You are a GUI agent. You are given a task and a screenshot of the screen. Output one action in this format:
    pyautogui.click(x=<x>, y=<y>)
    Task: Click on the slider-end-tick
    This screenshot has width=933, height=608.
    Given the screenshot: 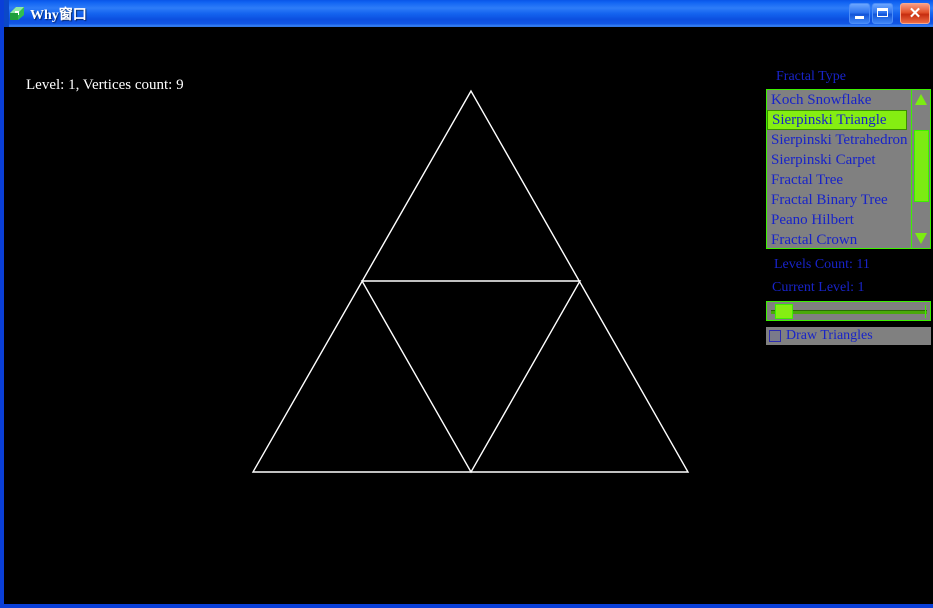 What is the action you would take?
    pyautogui.click(x=925, y=311)
    